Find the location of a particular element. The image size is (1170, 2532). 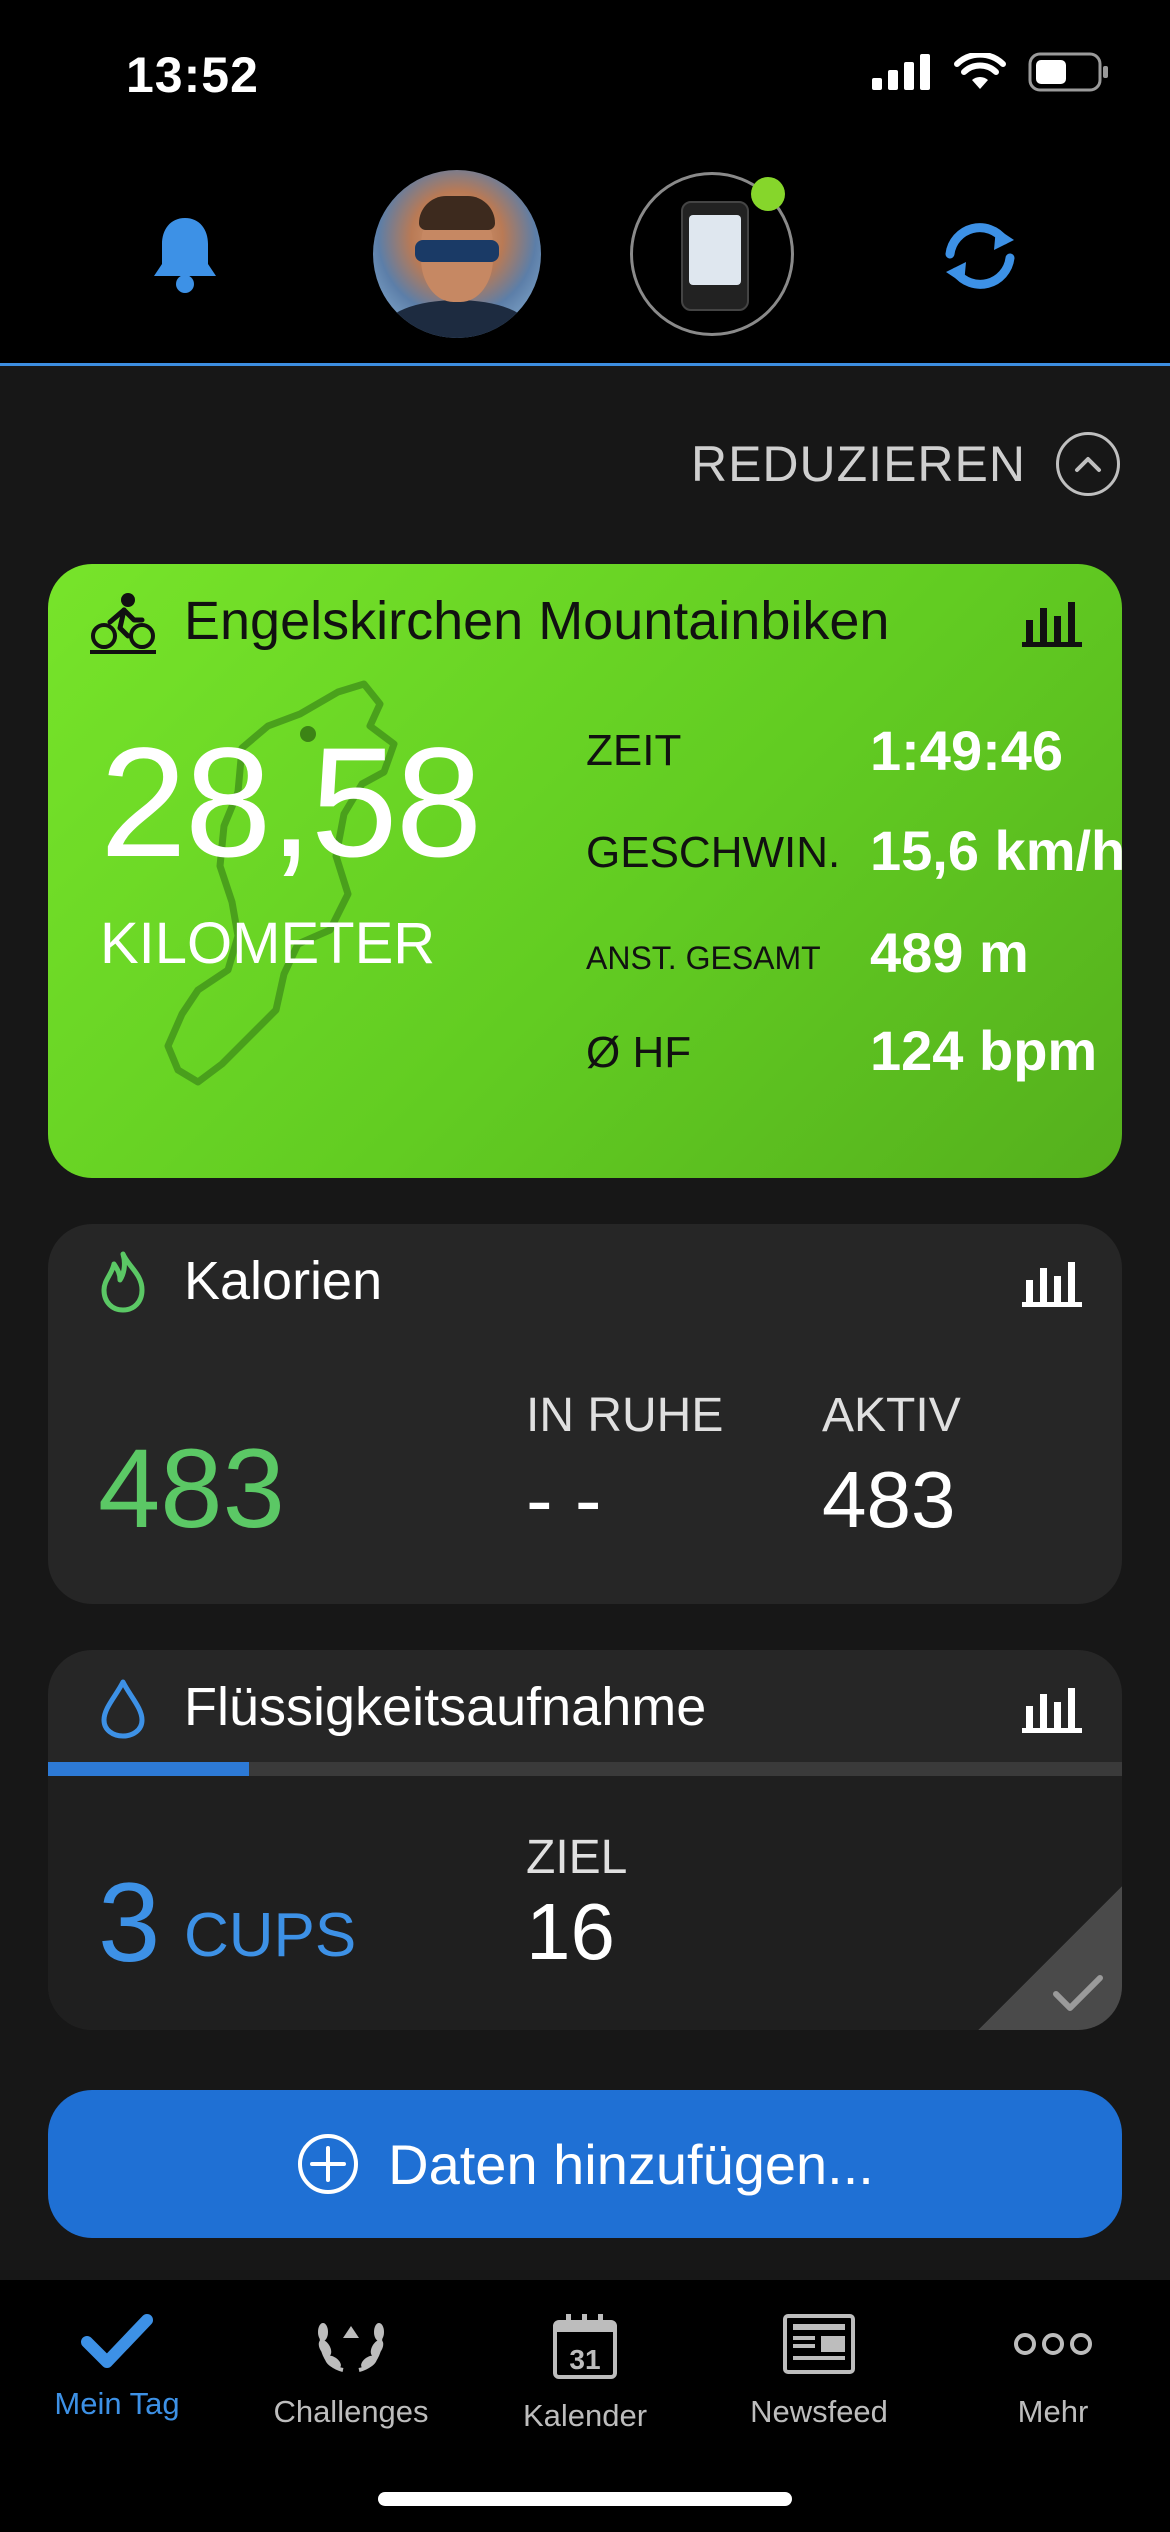

quick-add-corner is located at coordinates (1050, 1958).